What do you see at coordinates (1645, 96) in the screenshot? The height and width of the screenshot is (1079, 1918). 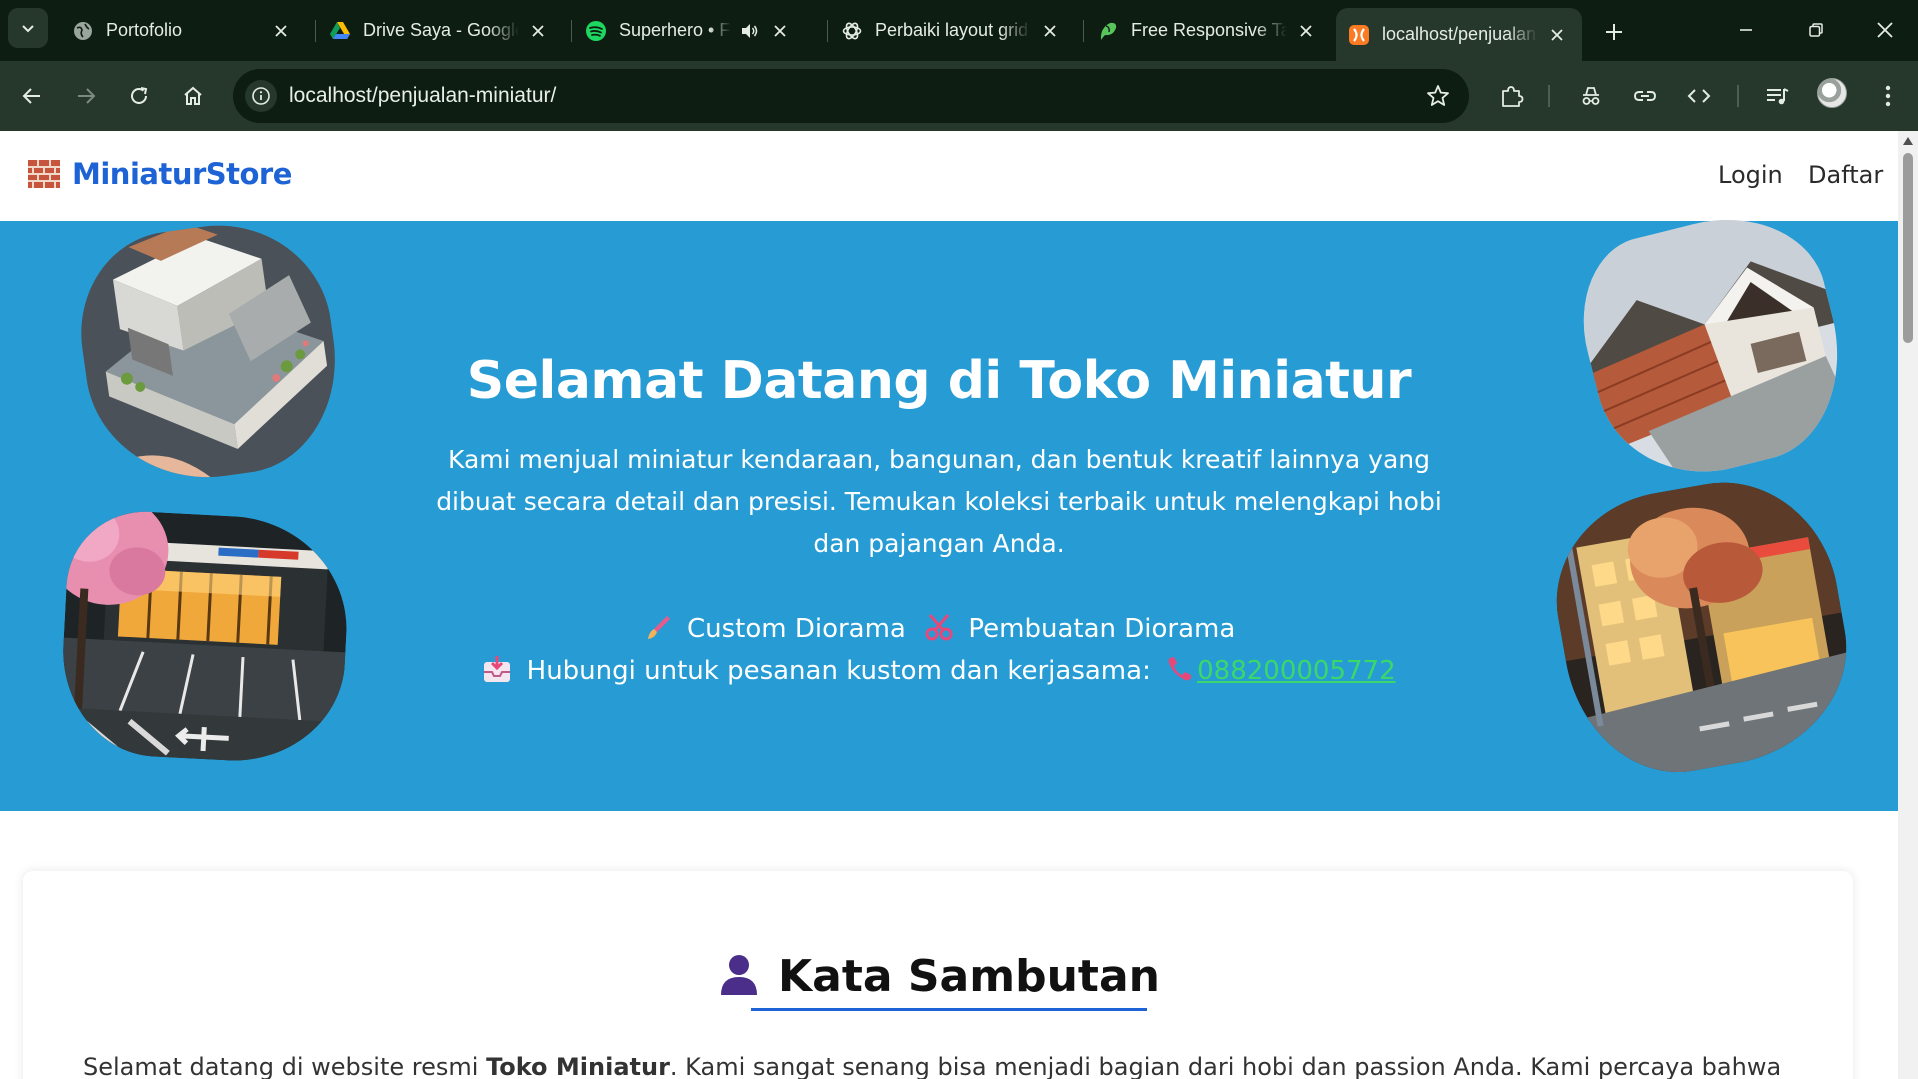 I see `link-icon` at bounding box center [1645, 96].